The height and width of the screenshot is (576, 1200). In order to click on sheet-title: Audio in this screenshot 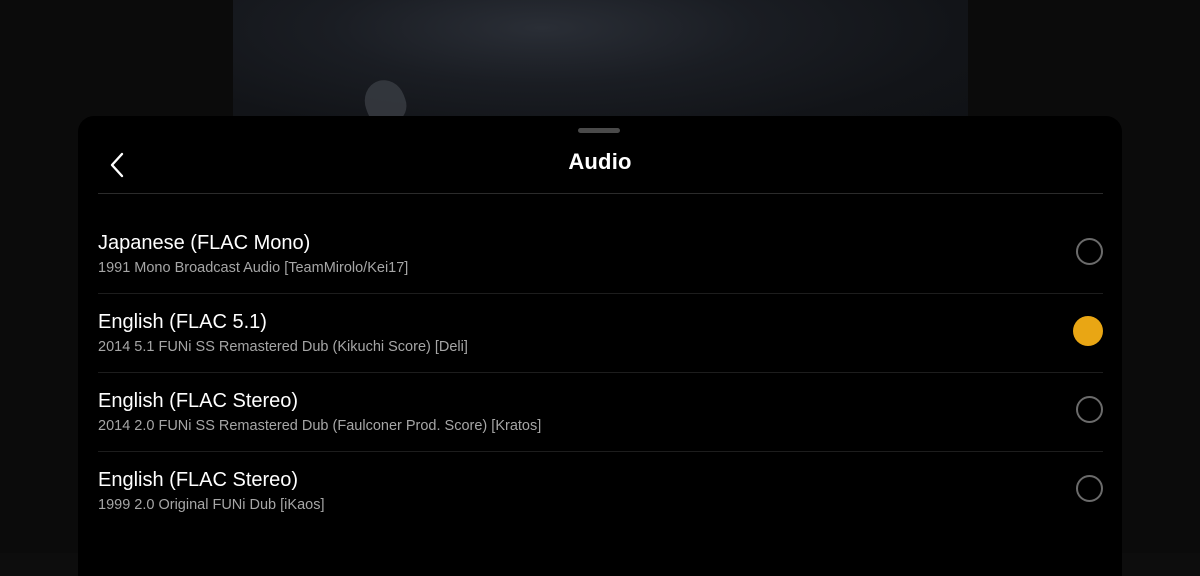, I will do `click(600, 161)`.